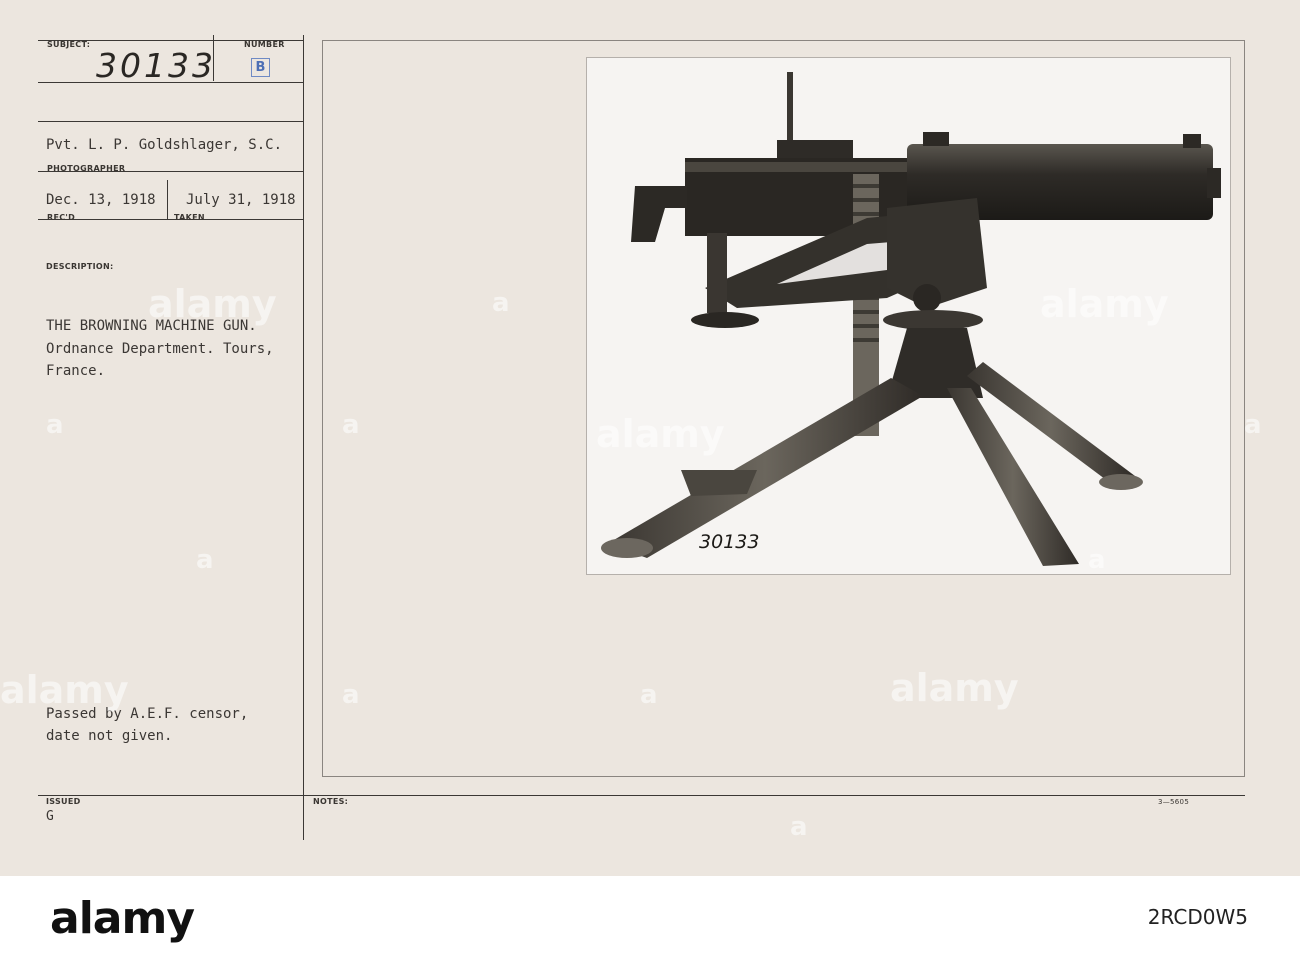 This screenshot has width=1300, height=965. I want to click on stock-image-id: 2RCD0W5, so click(1197, 917).